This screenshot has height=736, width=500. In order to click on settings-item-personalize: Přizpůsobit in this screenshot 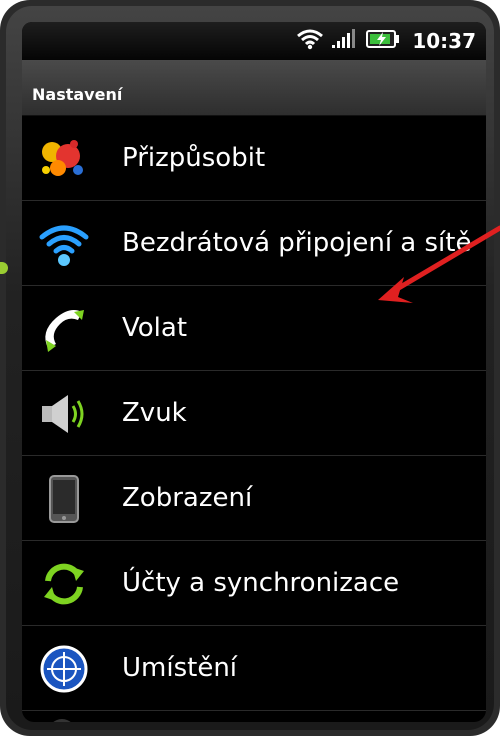, I will do `click(254, 158)`.